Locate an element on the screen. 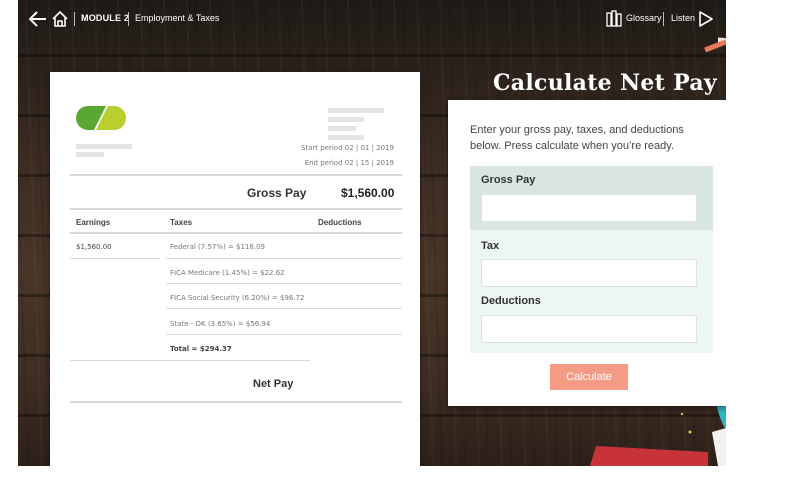 The image size is (800, 490). calculator-form: Gross Pay Tax Deductions is located at coordinates (591, 259).